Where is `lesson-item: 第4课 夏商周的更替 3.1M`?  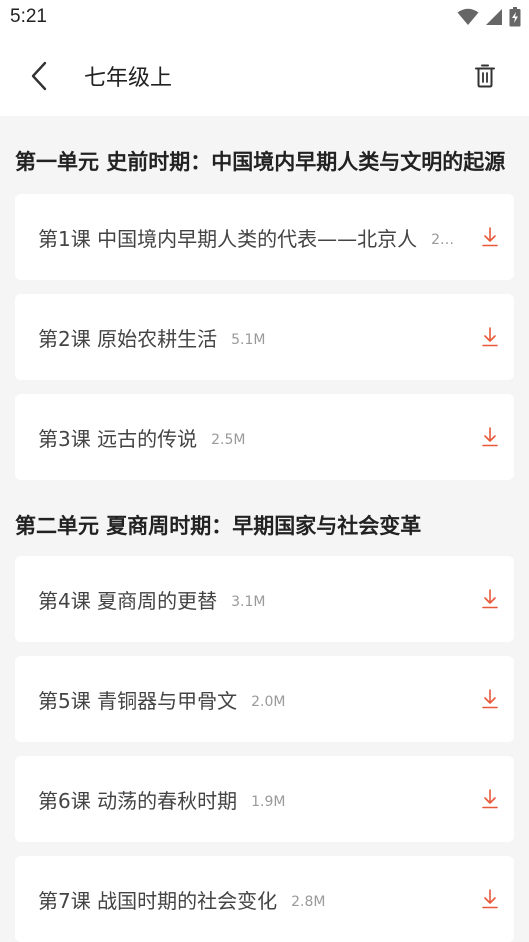 lesson-item: 第4课 夏商周的更替 3.1M is located at coordinates (264, 599).